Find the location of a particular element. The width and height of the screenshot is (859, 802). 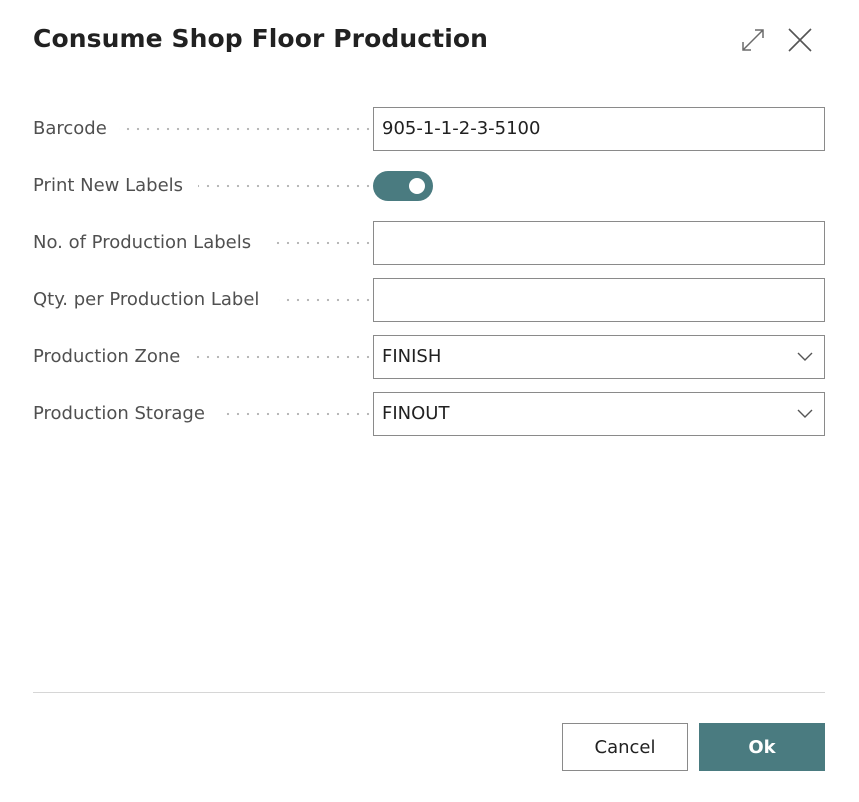

production-zone-row: Production Zone FINISH is located at coordinates (429, 357).